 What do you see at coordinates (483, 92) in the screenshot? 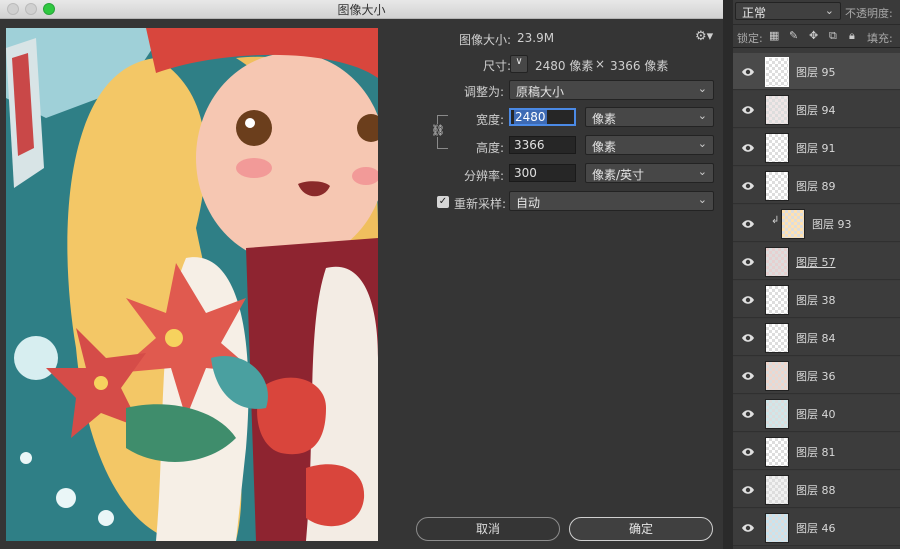
I see `fit-to-label: 调整为:` at bounding box center [483, 92].